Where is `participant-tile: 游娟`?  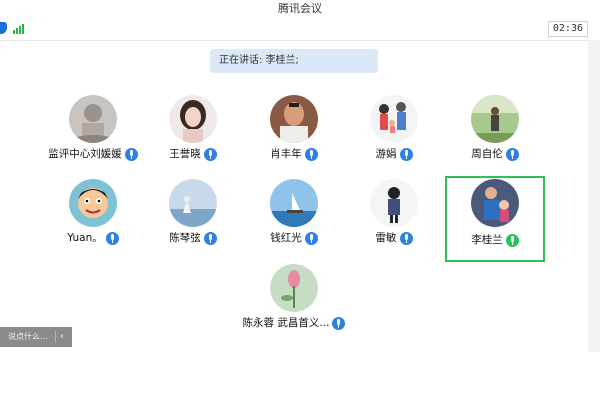 participant-tile: 游娟 is located at coordinates (394, 138).